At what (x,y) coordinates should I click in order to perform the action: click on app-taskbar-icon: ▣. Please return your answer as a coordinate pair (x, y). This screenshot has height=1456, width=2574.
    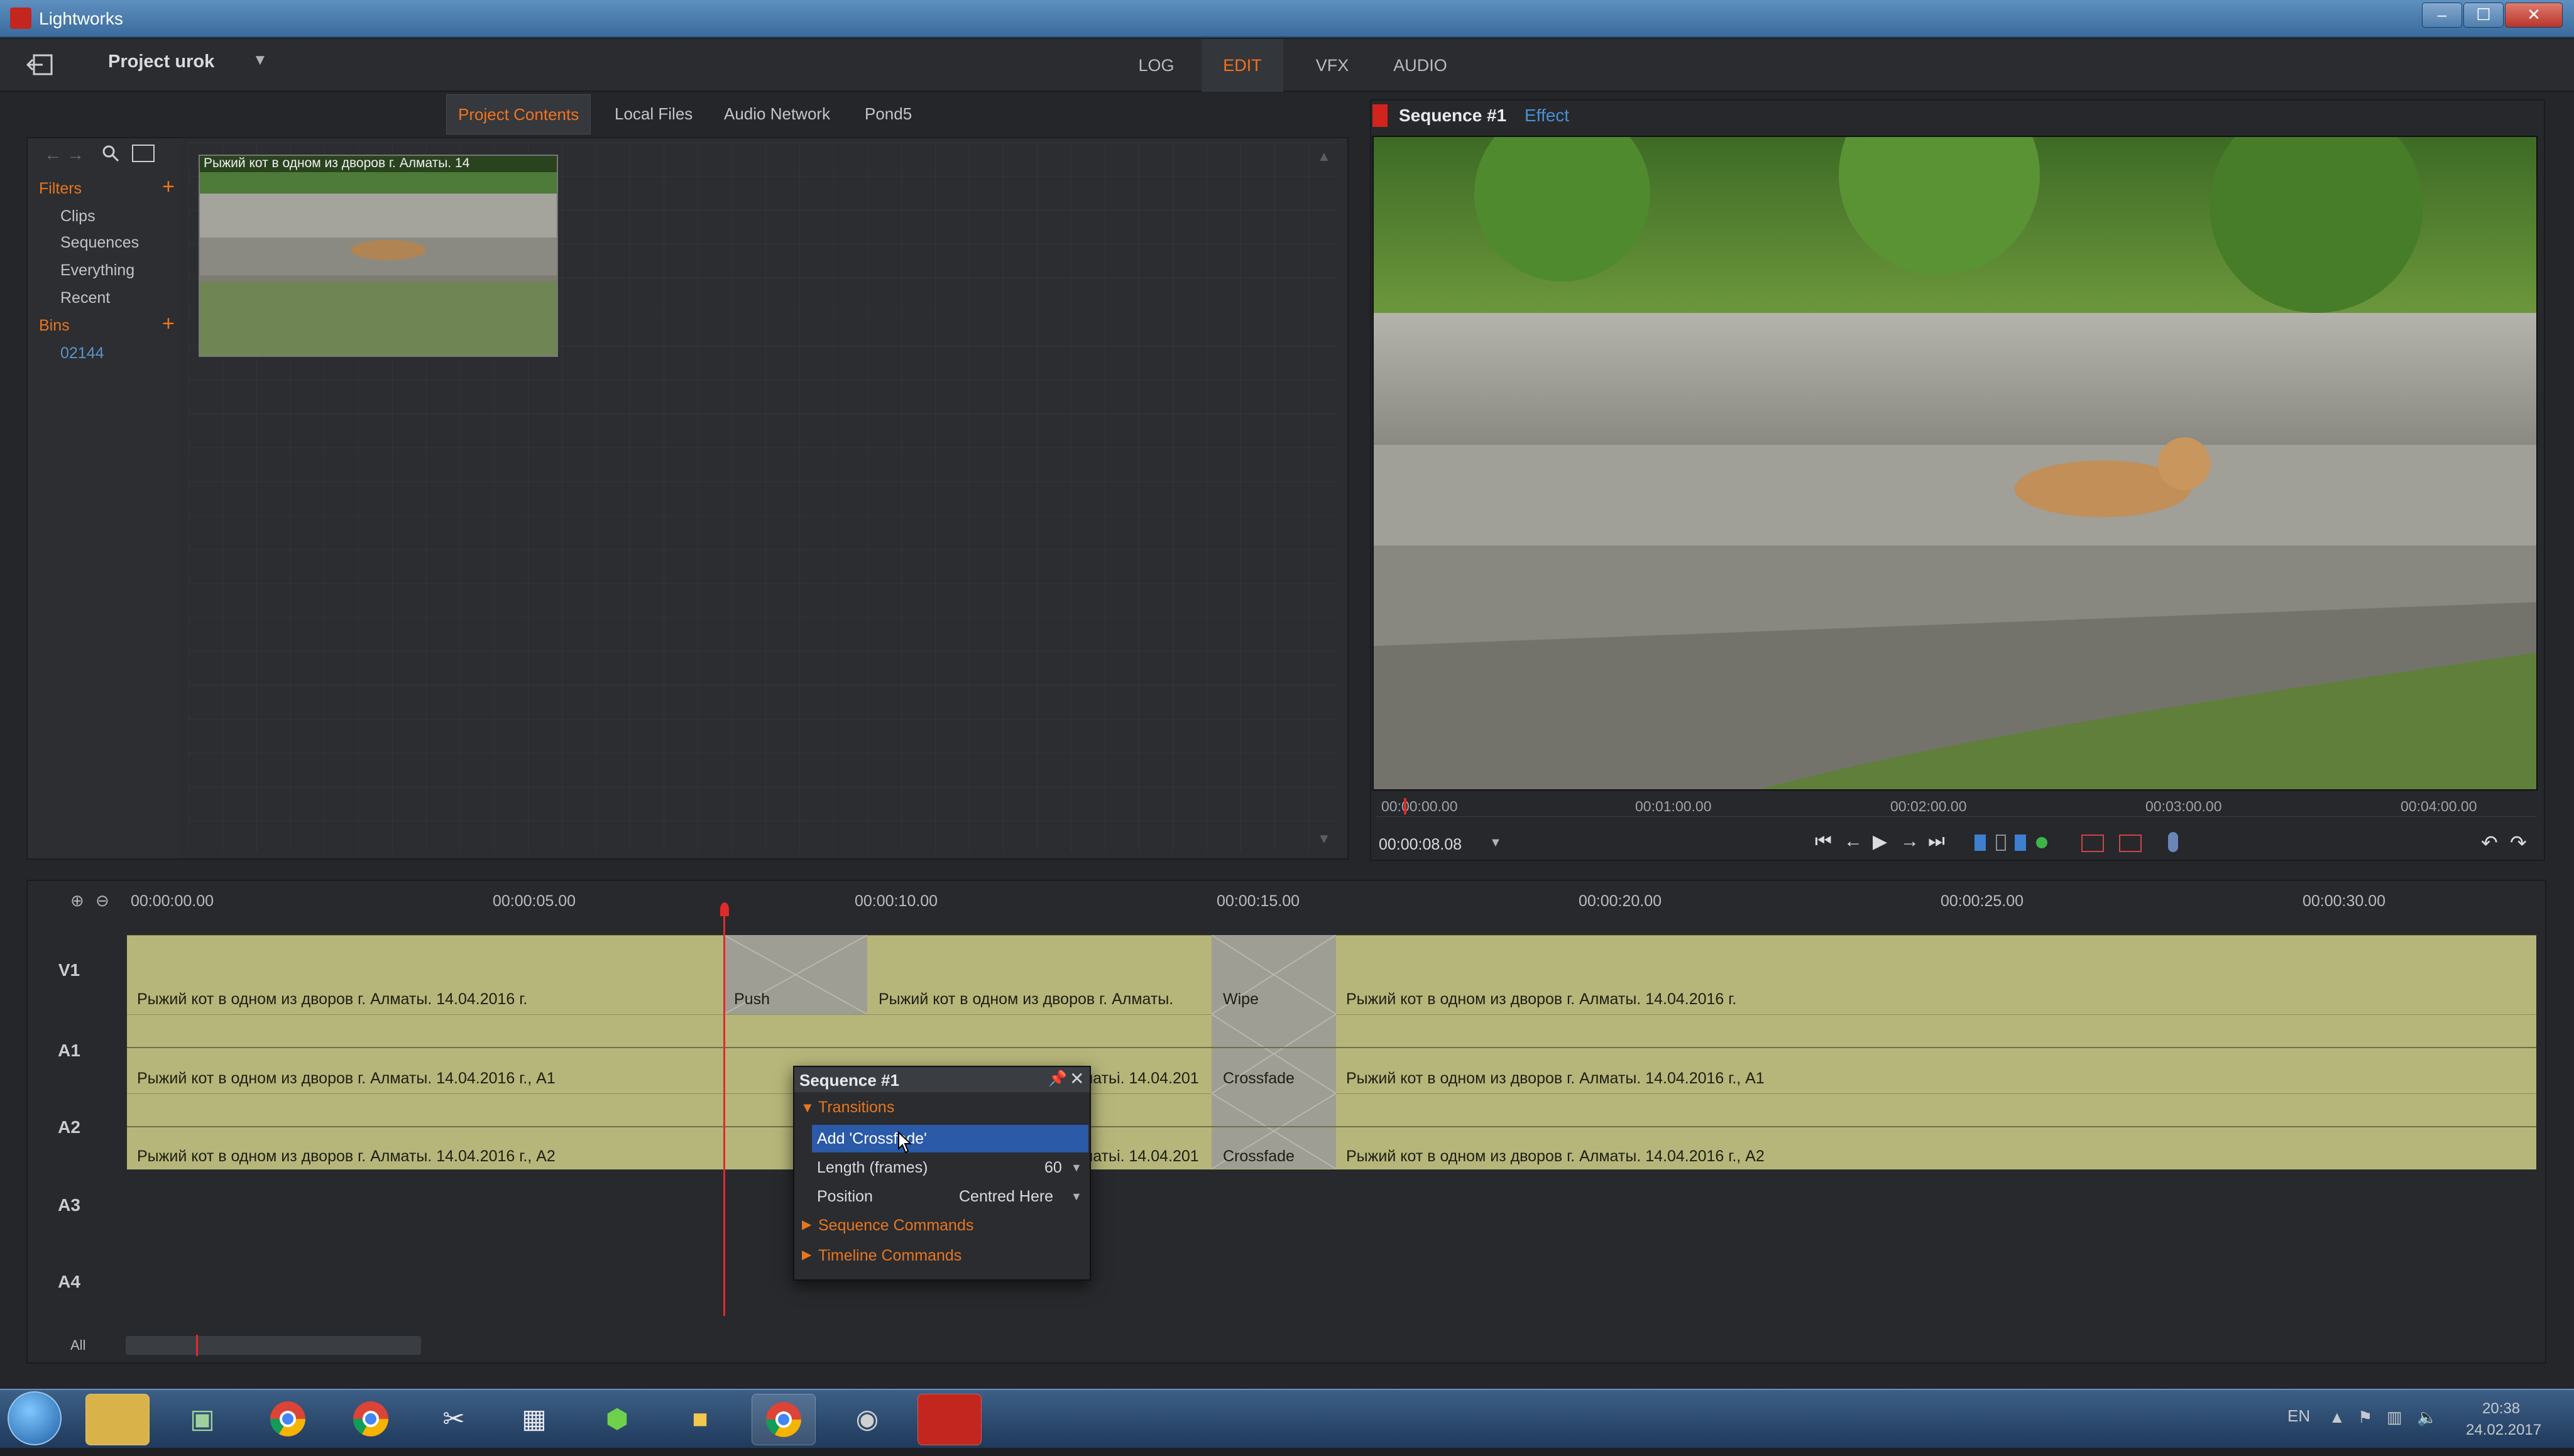
    Looking at the image, I should click on (202, 1419).